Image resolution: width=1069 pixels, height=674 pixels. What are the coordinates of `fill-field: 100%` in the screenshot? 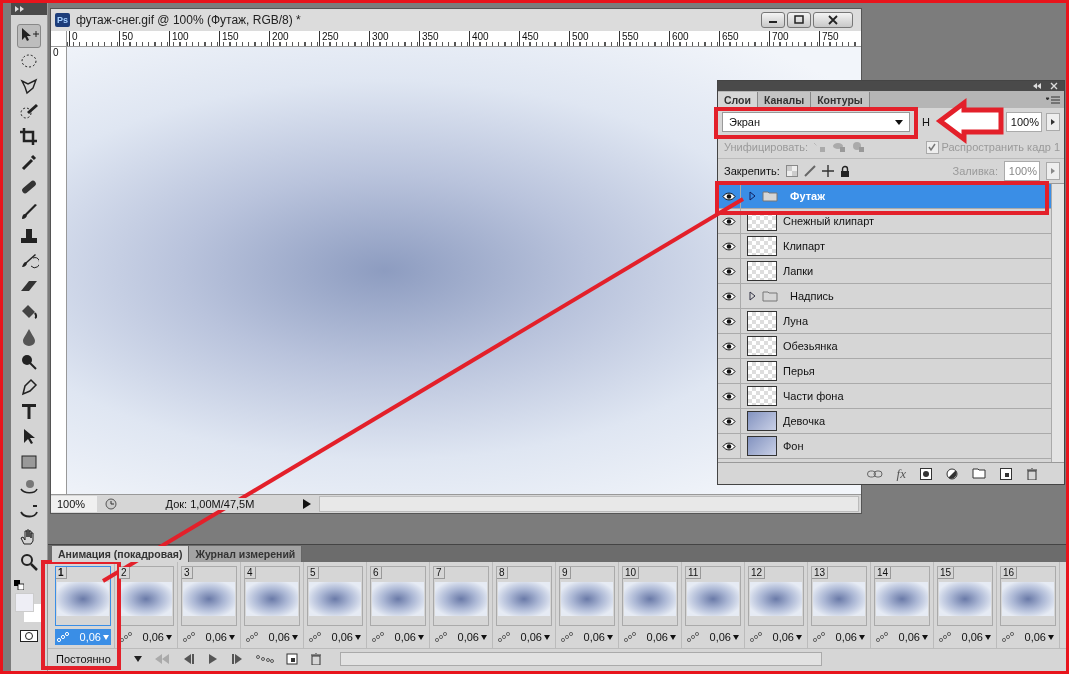 It's located at (1022, 171).